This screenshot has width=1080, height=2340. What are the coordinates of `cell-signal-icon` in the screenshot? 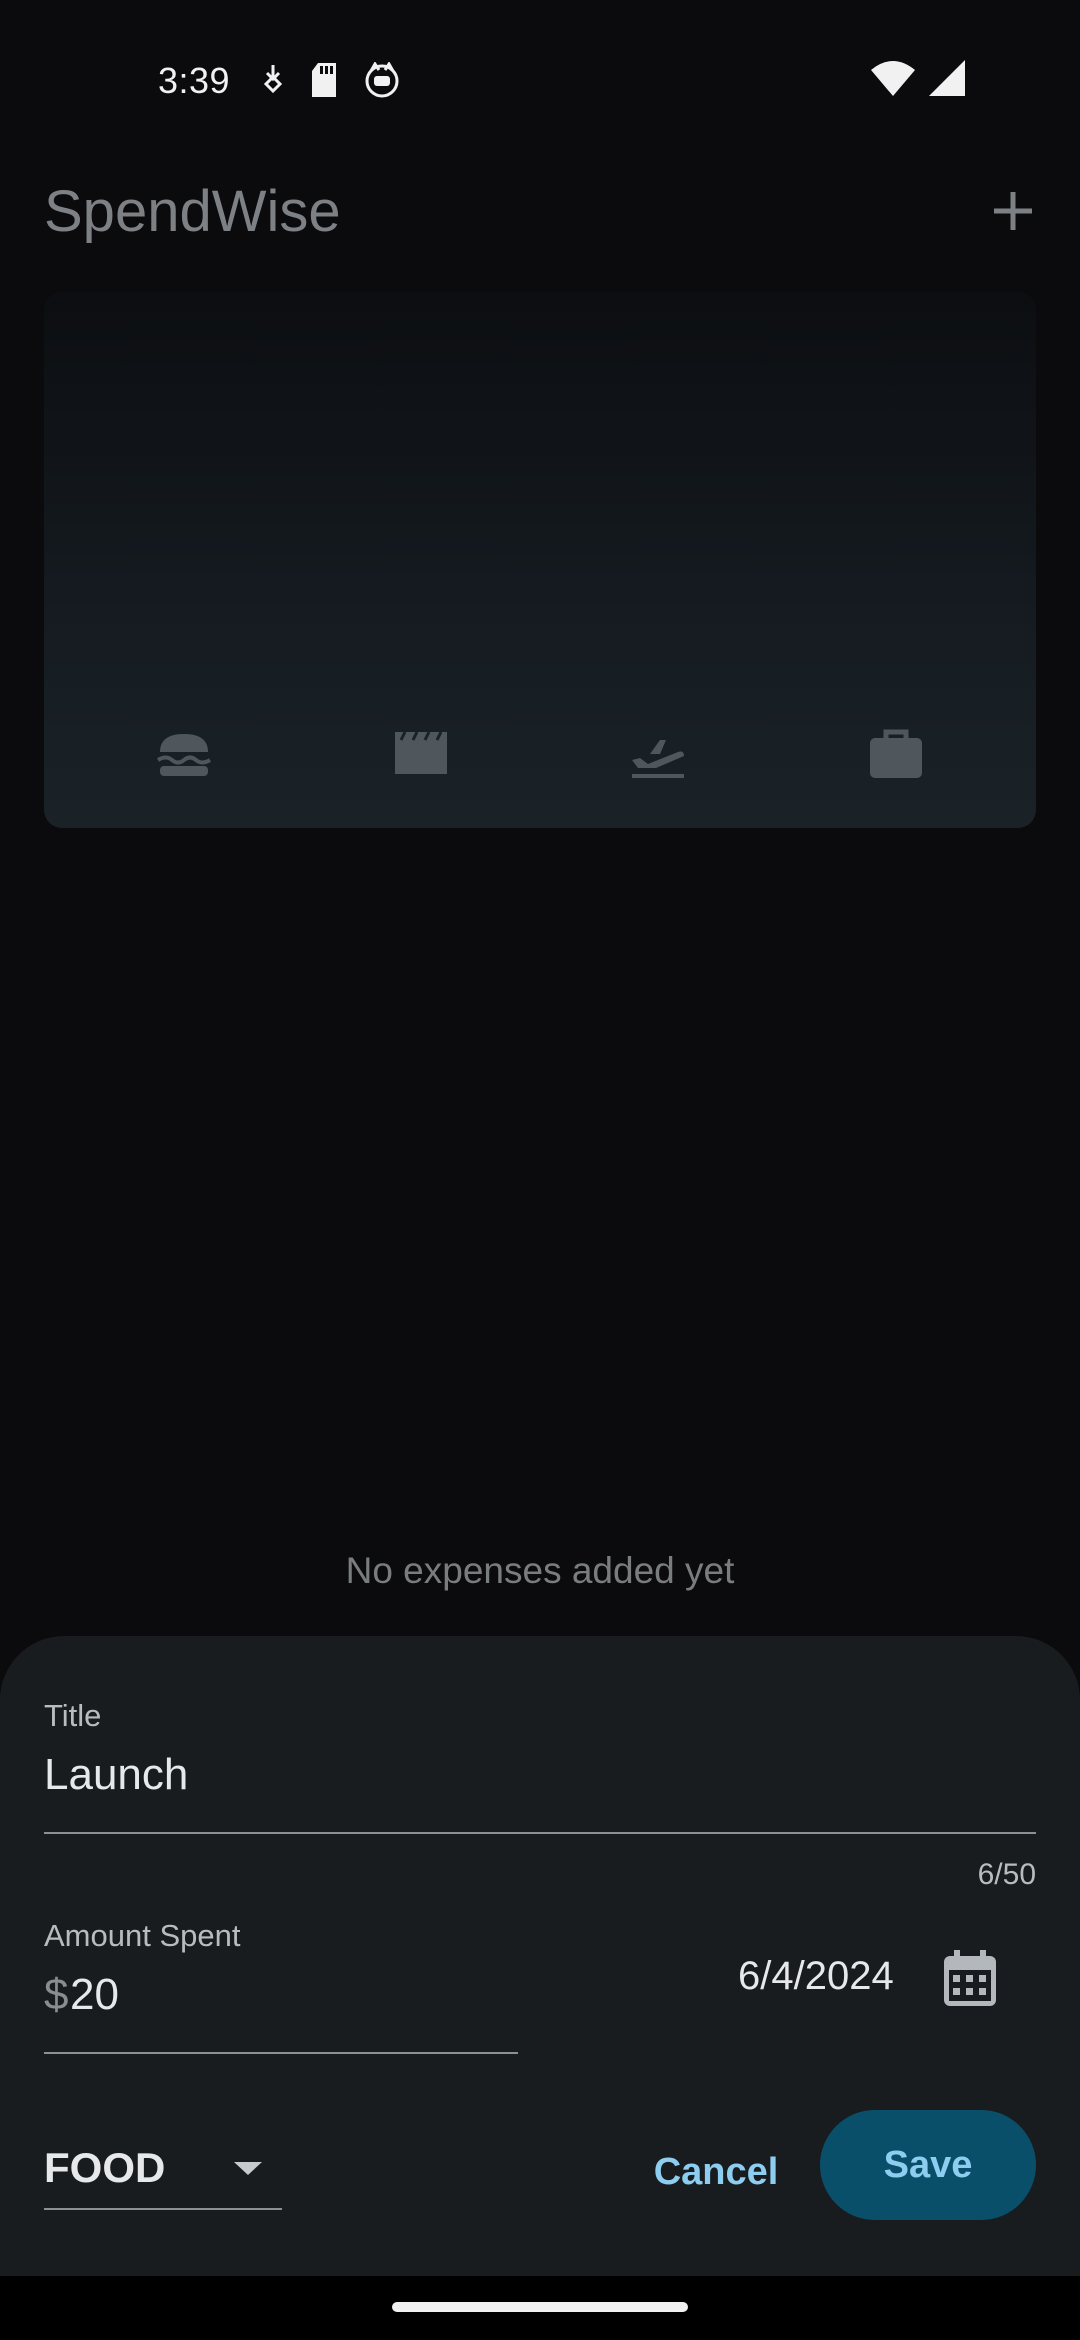 It's located at (947, 78).